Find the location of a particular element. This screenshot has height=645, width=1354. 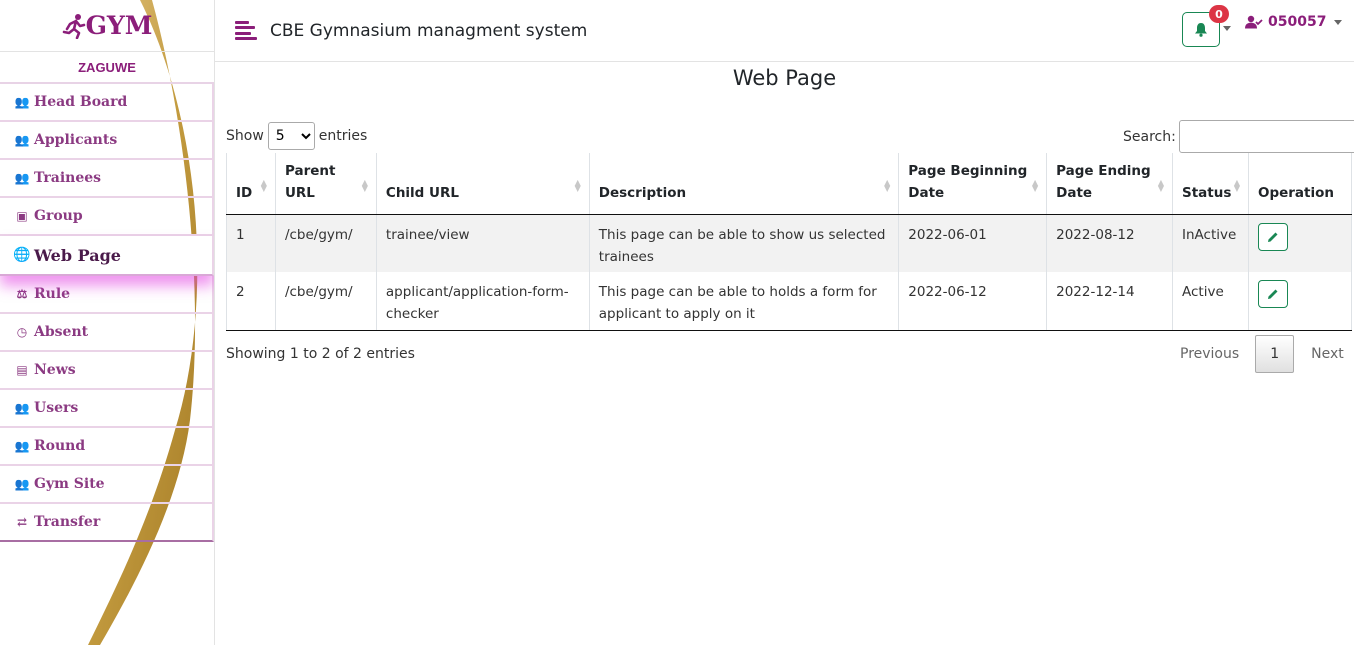

chevron-down-icon is located at coordinates (1338, 22).